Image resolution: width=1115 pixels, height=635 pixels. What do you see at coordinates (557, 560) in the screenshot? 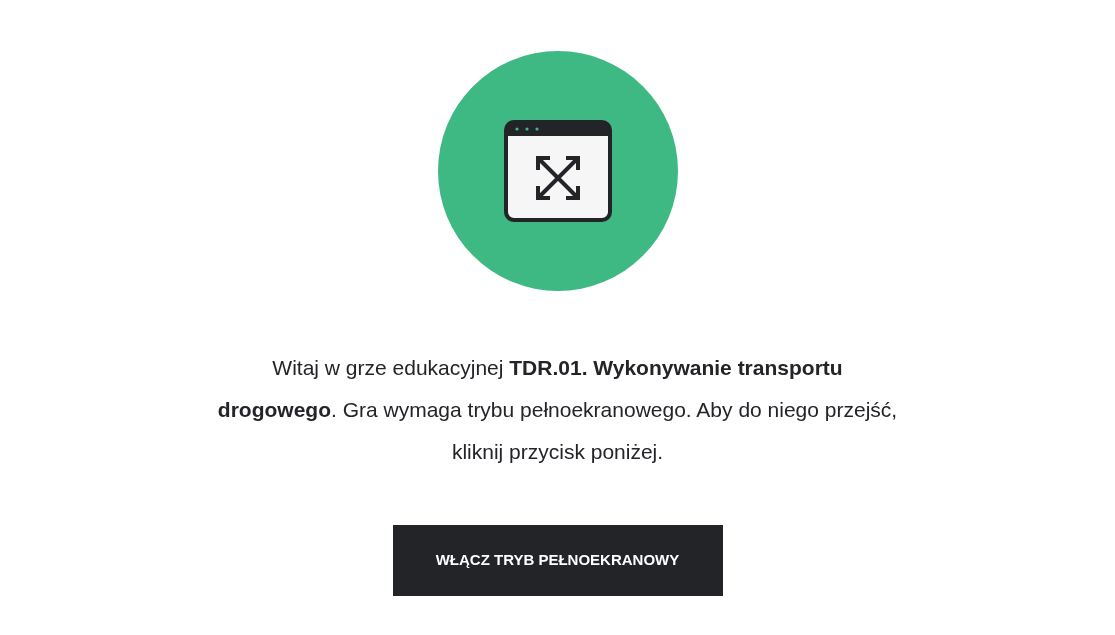
I see `fullscreen-button: WŁĄCZ TRYB PEŁNOEKRANOWY` at bounding box center [557, 560].